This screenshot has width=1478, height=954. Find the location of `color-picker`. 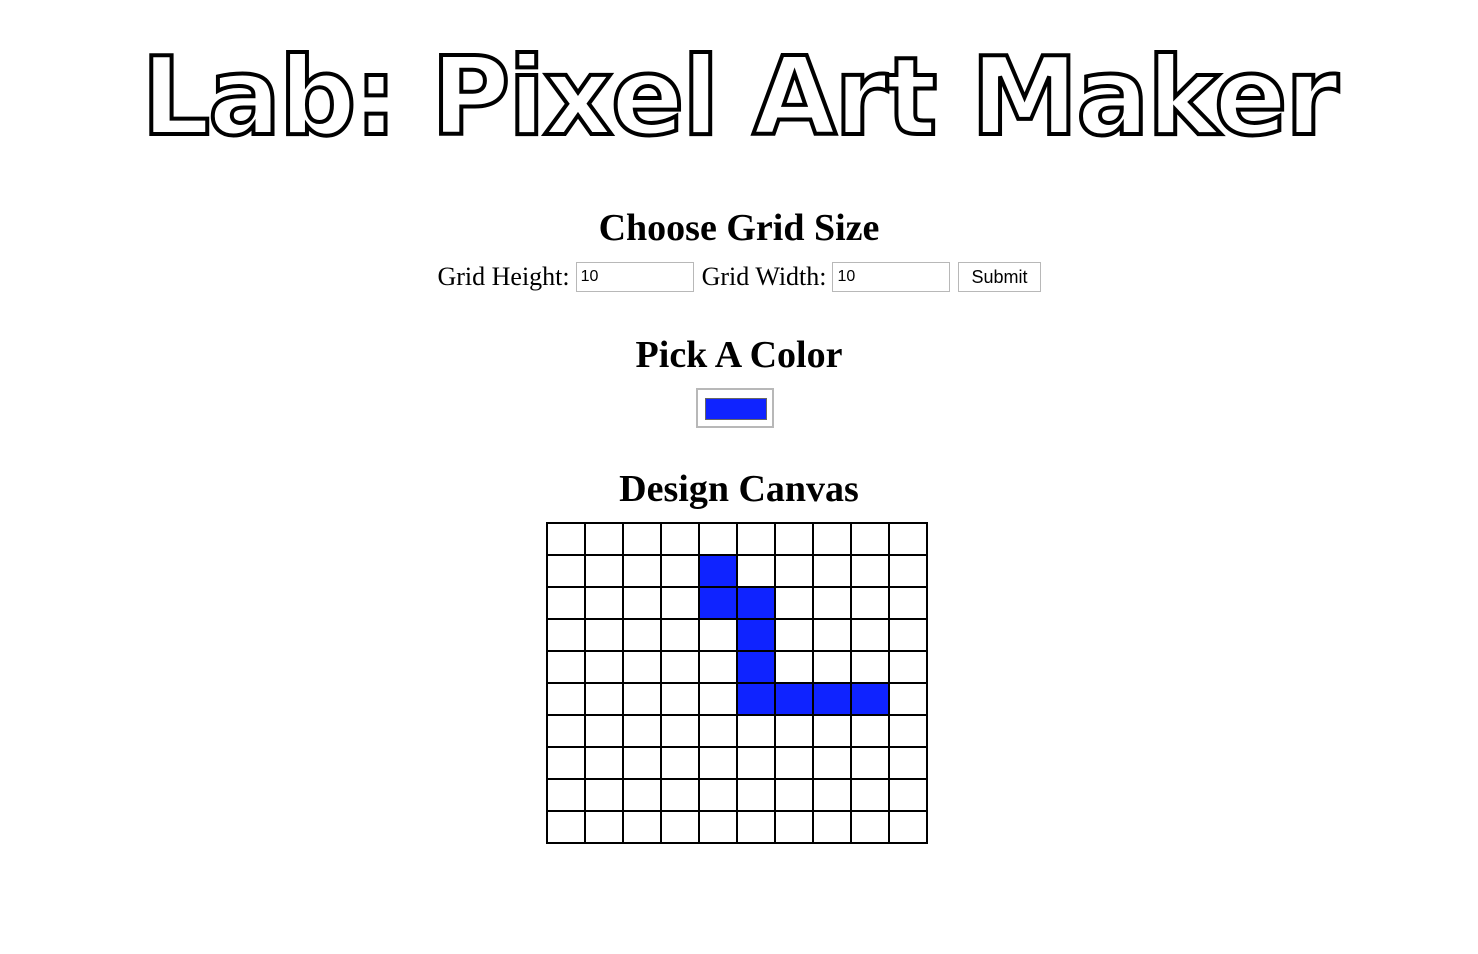

color-picker is located at coordinates (735, 408).